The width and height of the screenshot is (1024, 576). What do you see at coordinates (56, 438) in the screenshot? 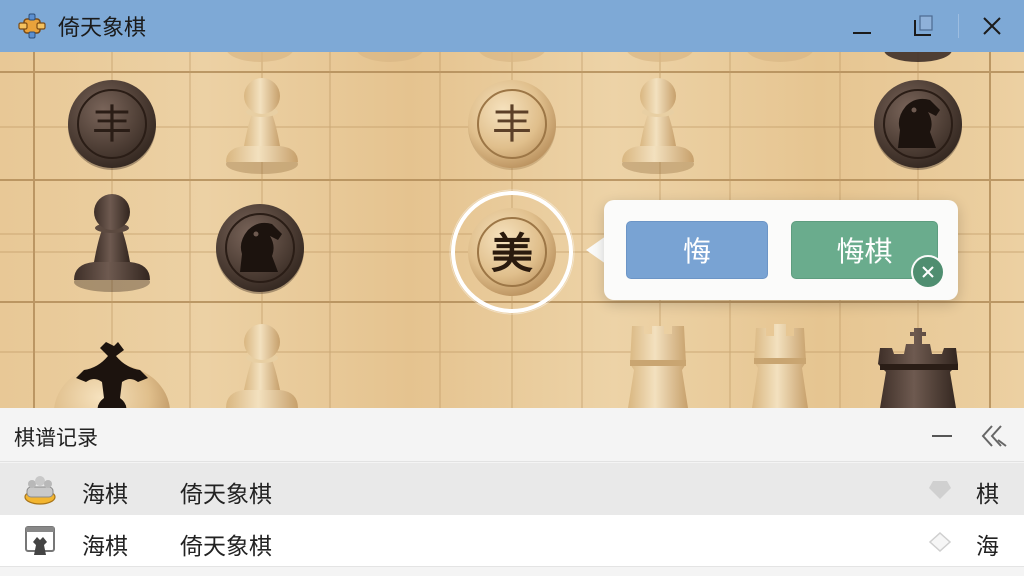
I see `record-panel-title: 棋谱记录` at bounding box center [56, 438].